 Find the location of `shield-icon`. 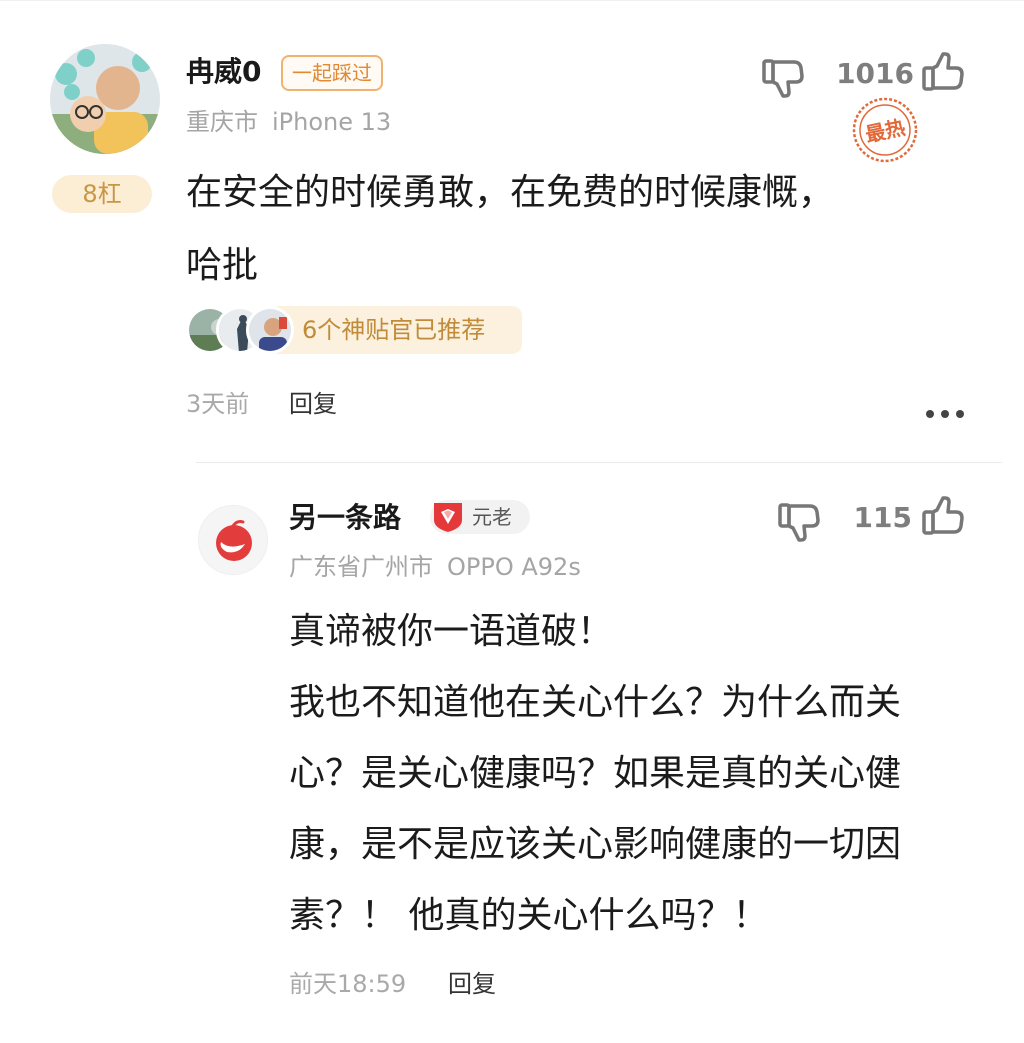

shield-icon is located at coordinates (448, 517).